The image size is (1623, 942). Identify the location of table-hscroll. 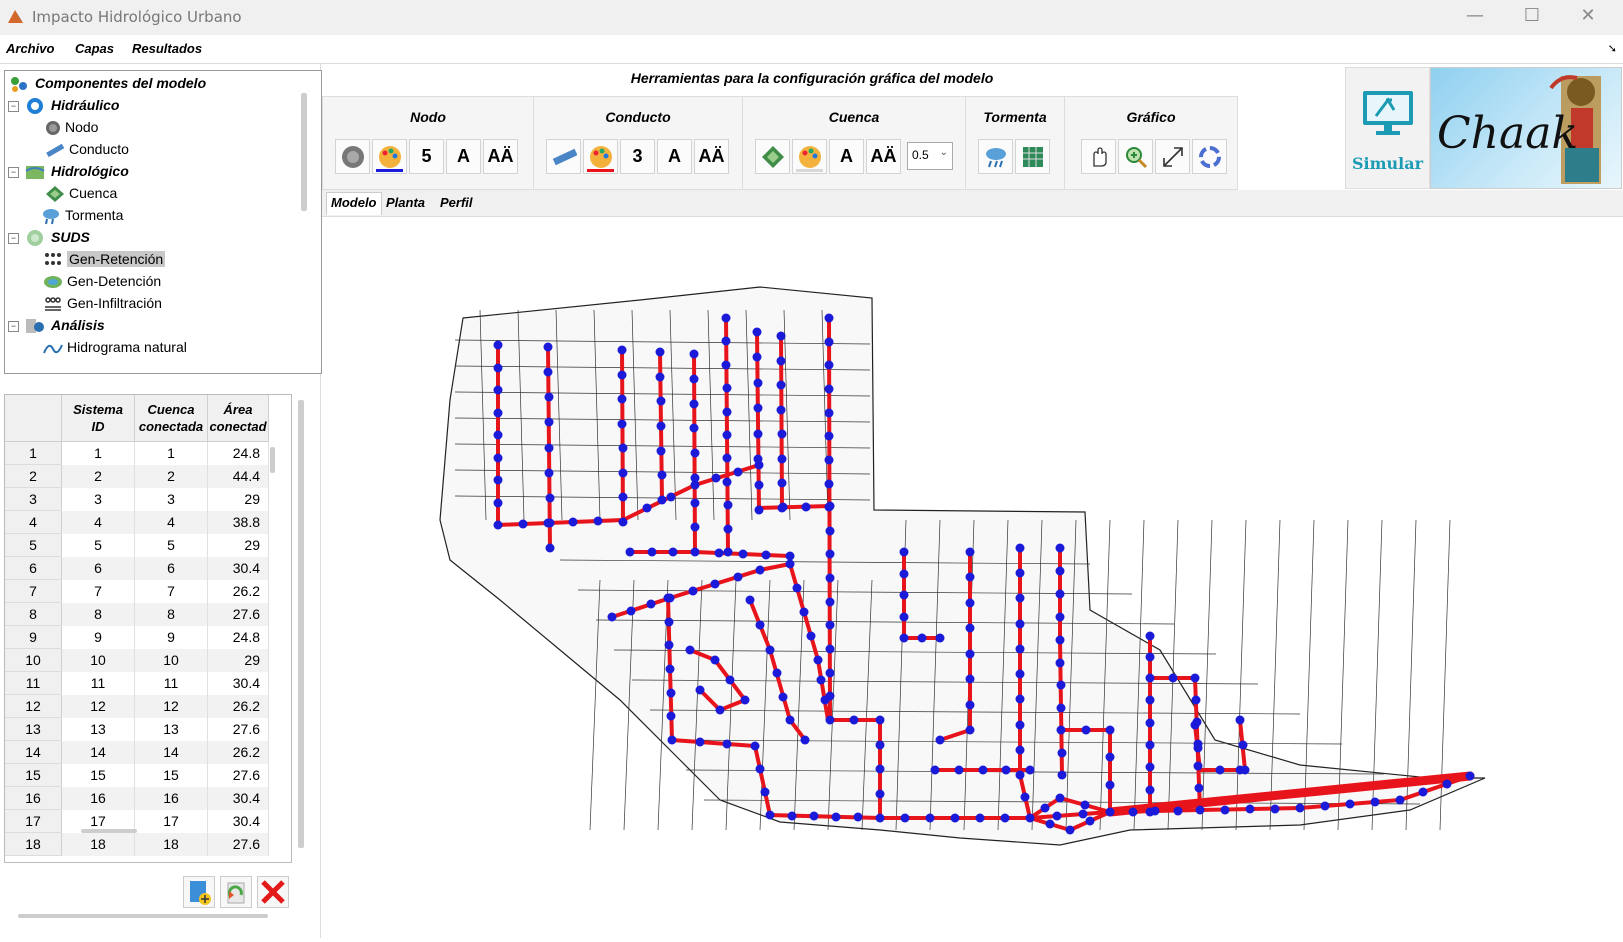
(109, 831).